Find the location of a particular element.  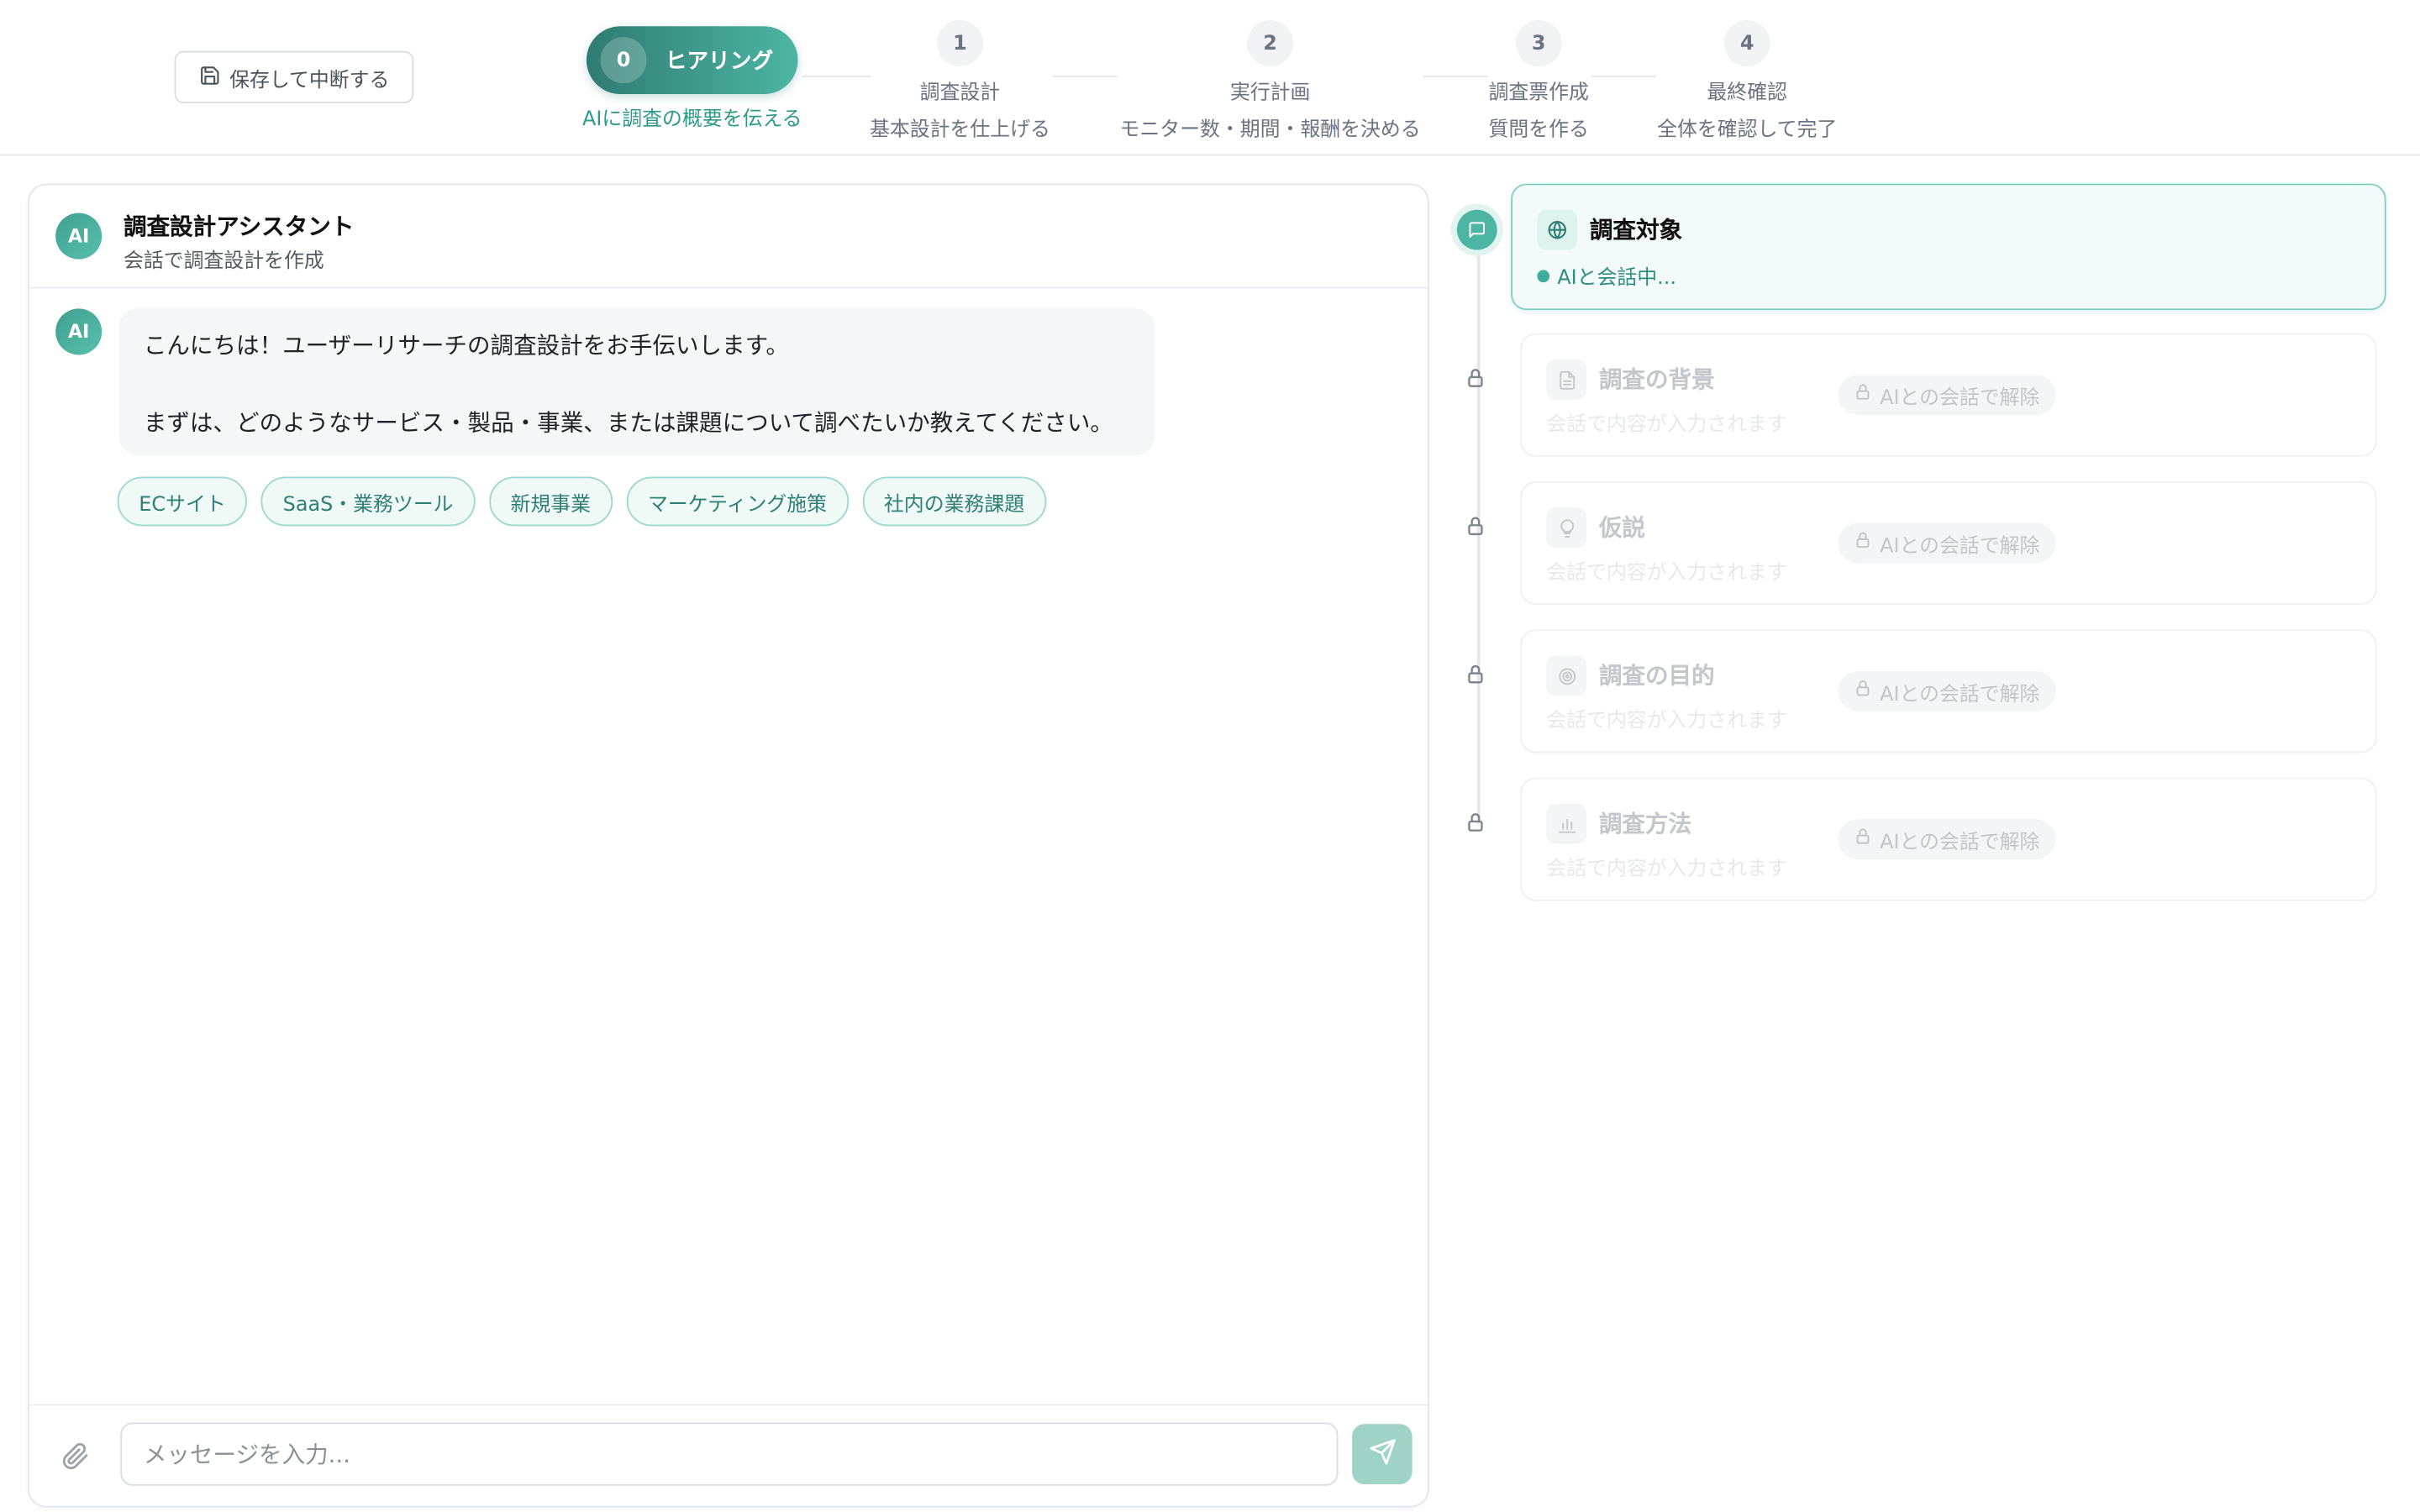

suggestion-chips: ECサイト SaaS・業務ツール 新規事業 マーケティング施策 社内の業務課題 is located at coordinates (582, 501).